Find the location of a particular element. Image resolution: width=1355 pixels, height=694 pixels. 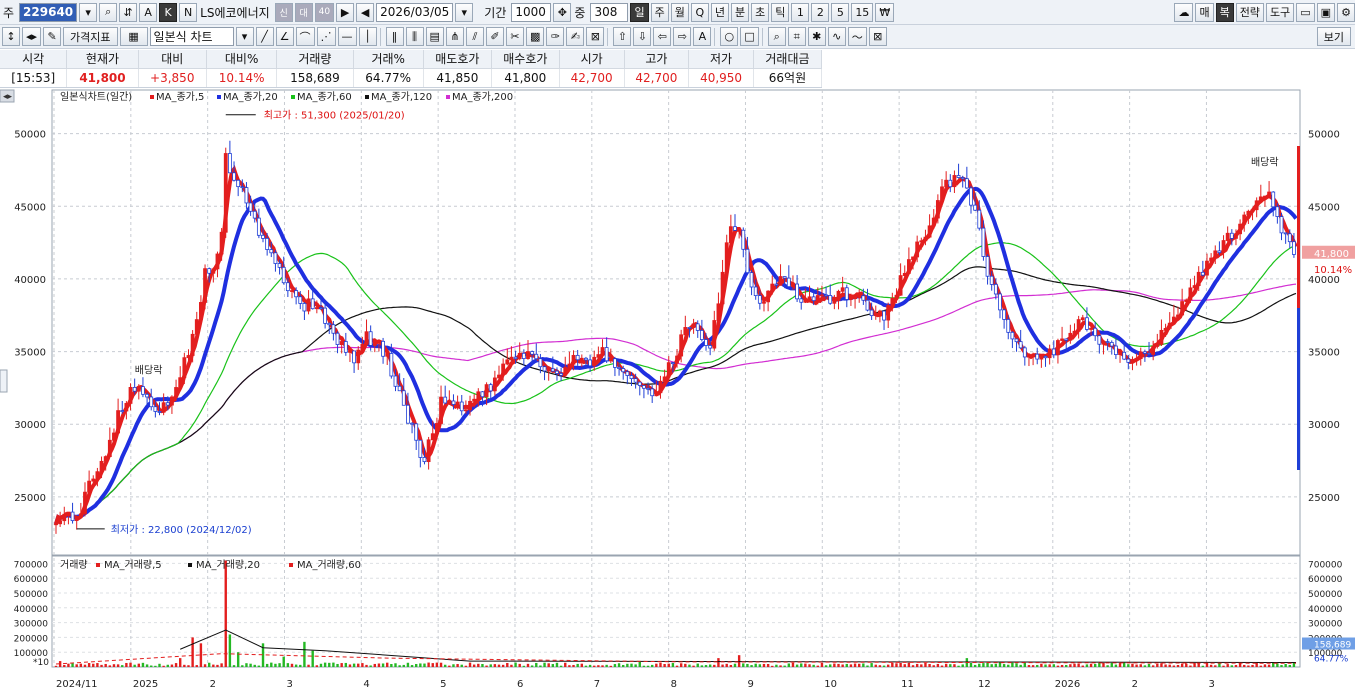

zoom-tool-icon: ⌕ is located at coordinates (776, 36).